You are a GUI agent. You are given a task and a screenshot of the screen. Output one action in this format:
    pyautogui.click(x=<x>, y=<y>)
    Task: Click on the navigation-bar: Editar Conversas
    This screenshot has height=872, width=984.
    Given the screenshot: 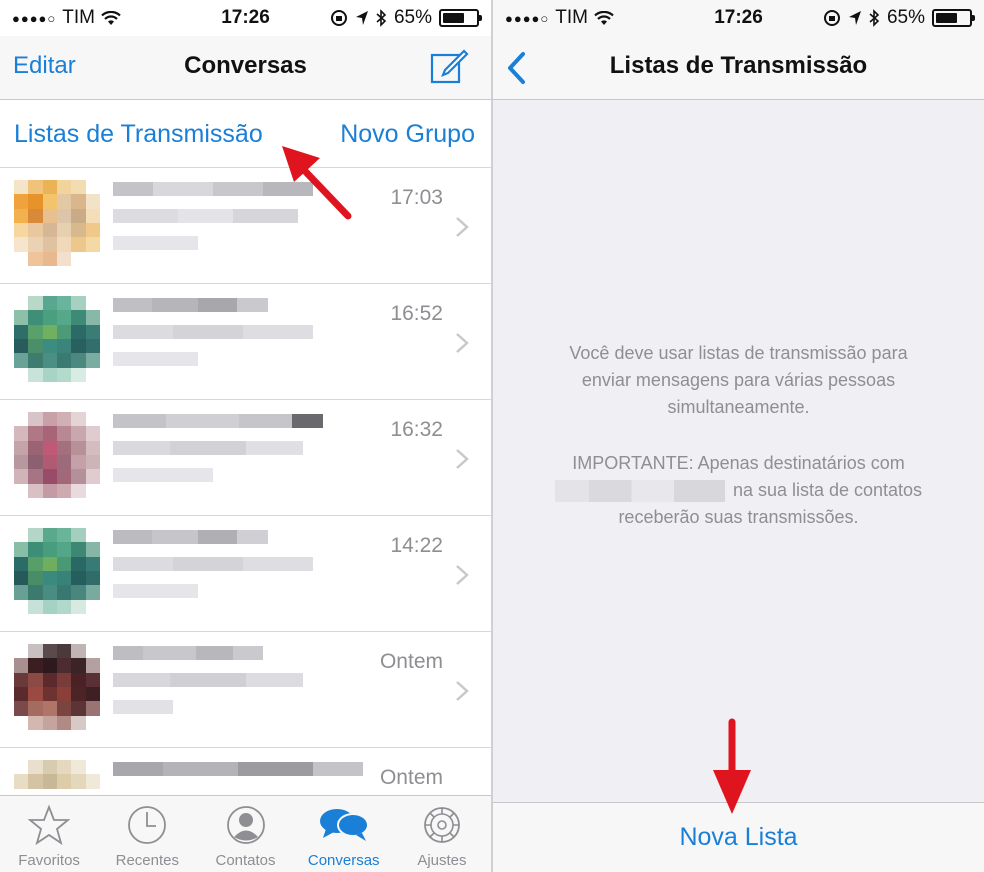 What is the action you would take?
    pyautogui.click(x=245, y=68)
    